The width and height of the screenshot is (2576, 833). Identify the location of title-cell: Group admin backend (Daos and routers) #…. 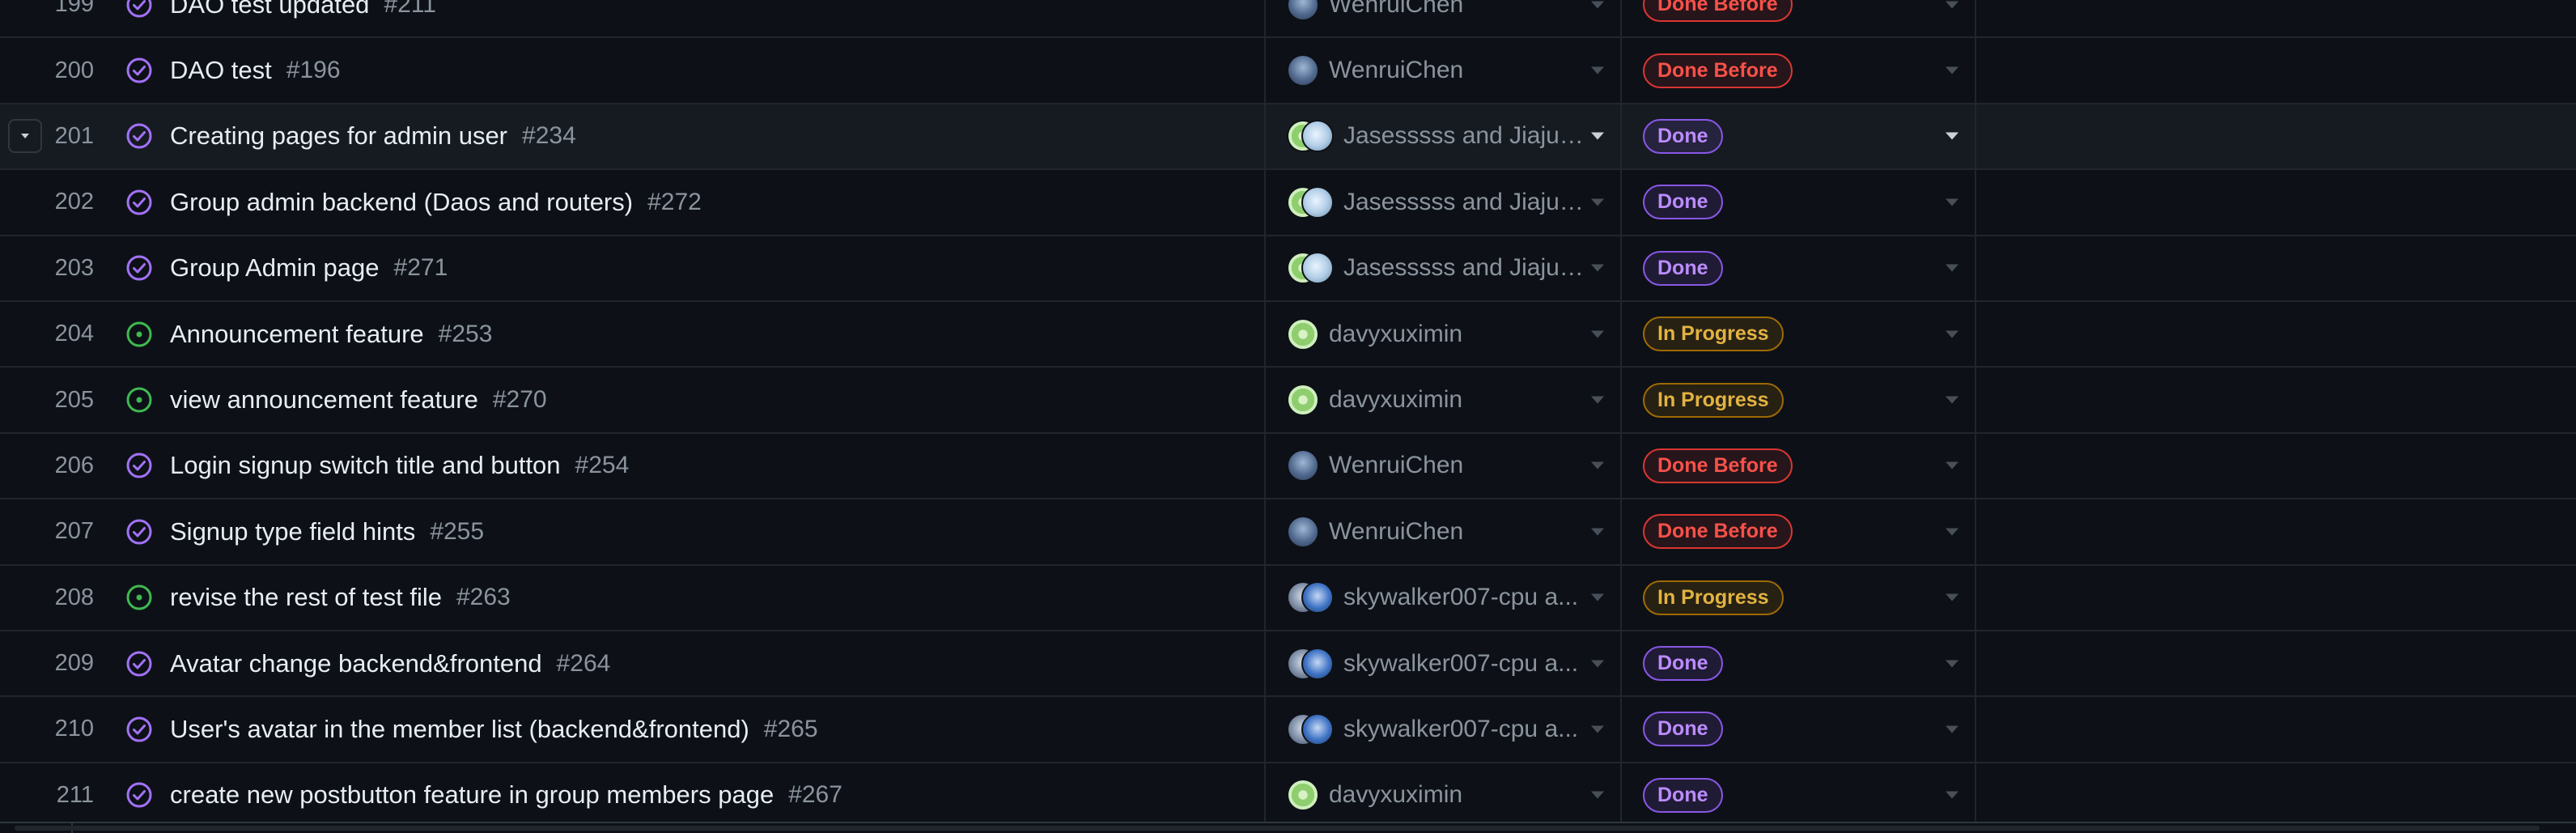
(689, 202).